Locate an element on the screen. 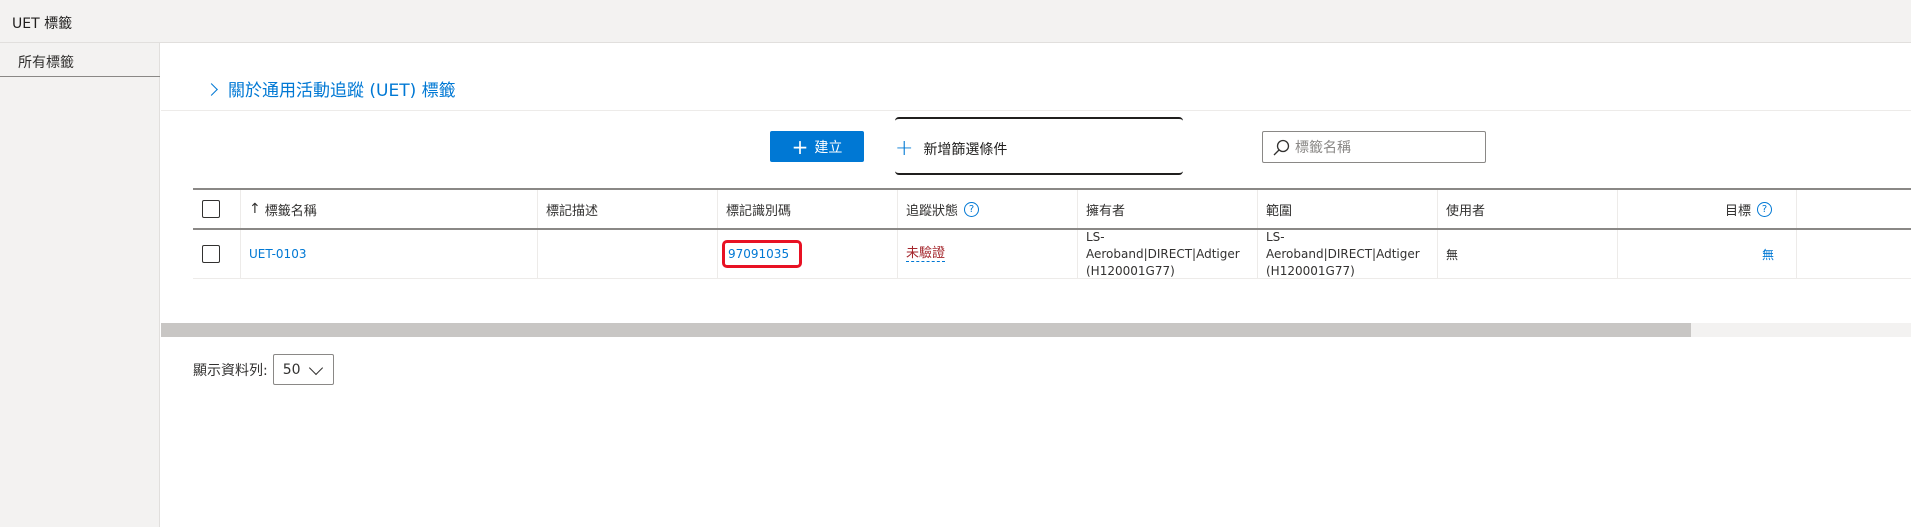 Image resolution: width=1911 pixels, height=527 pixels. column-header-status-label: 追蹤狀態 is located at coordinates (932, 211).